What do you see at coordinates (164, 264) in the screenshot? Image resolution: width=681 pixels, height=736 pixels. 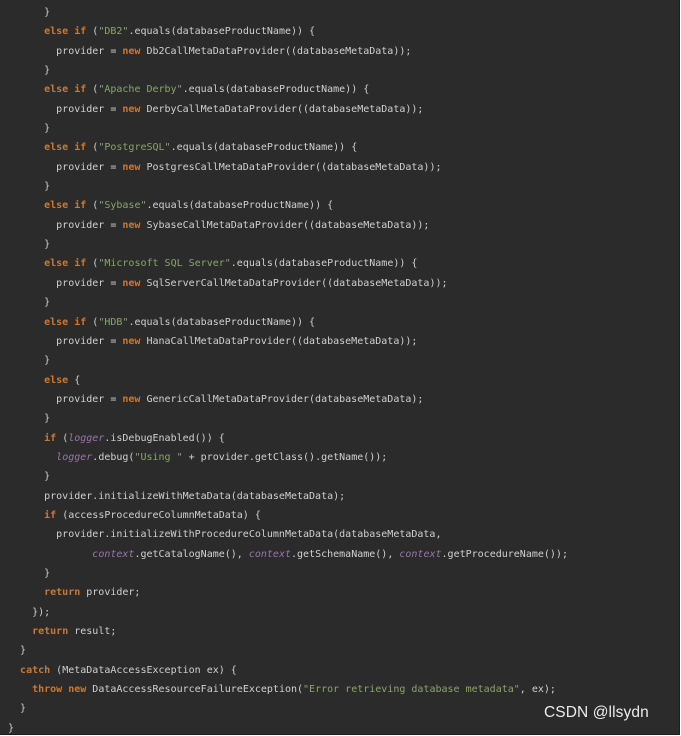 I see `code-token-str: "Microsoft SQL Server"` at bounding box center [164, 264].